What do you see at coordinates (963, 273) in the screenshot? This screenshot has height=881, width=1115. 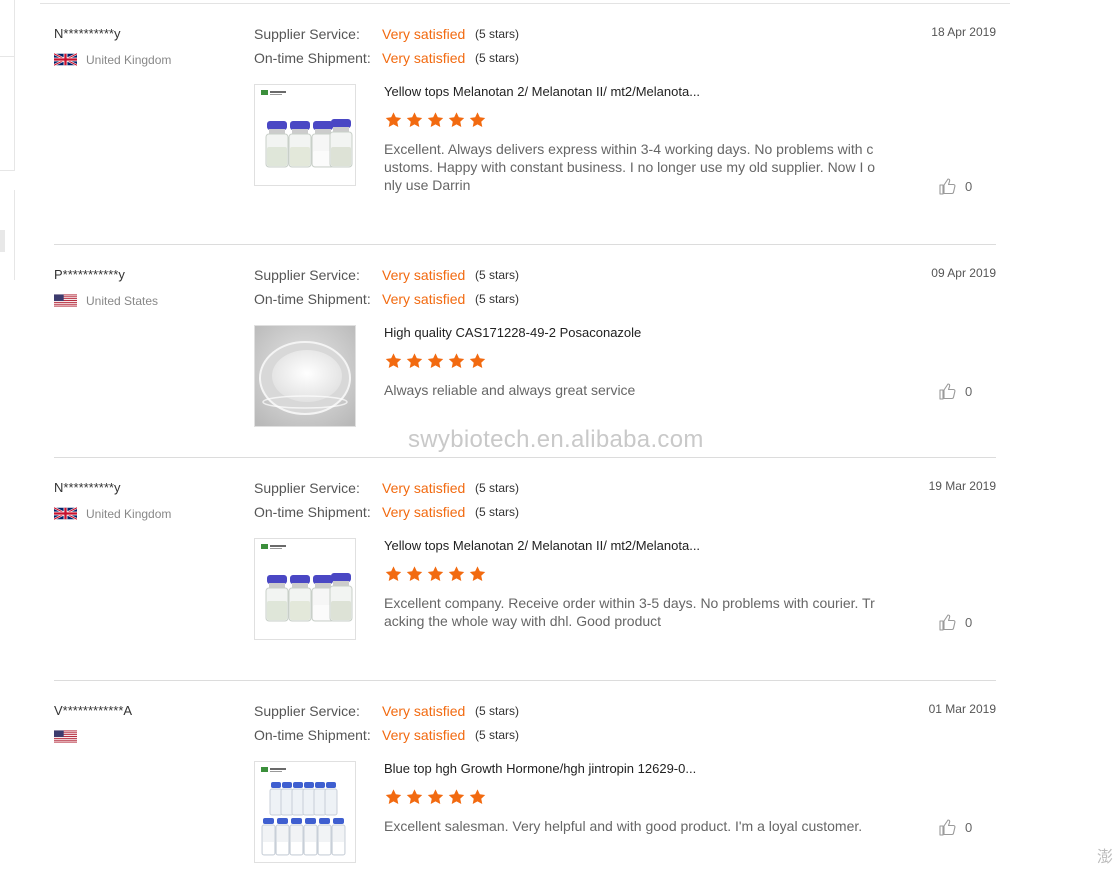 I see `review-date: 09 Apr 2019` at bounding box center [963, 273].